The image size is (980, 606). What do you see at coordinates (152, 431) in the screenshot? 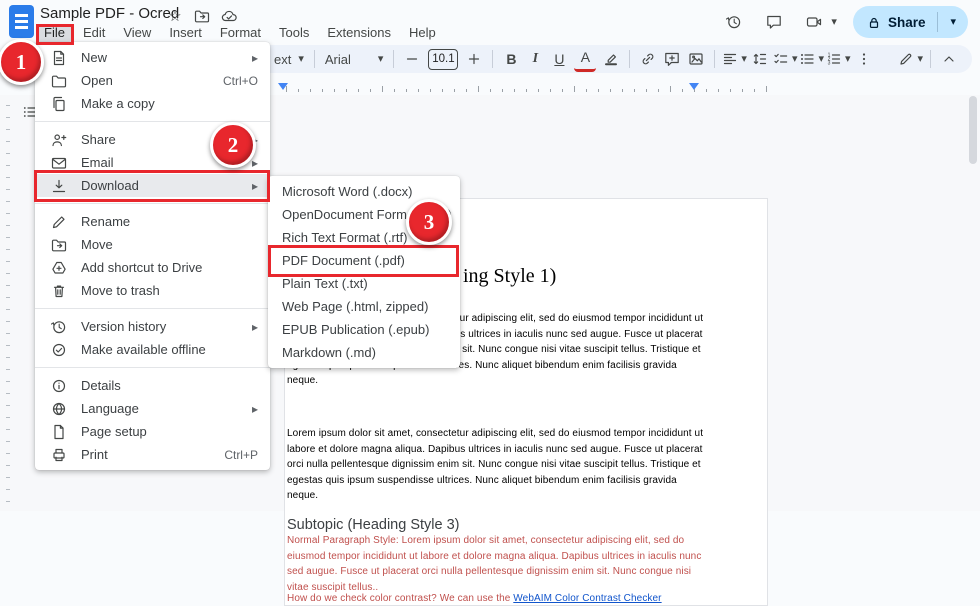
I see `file-menu-item-page-setup: Page setup` at bounding box center [152, 431].